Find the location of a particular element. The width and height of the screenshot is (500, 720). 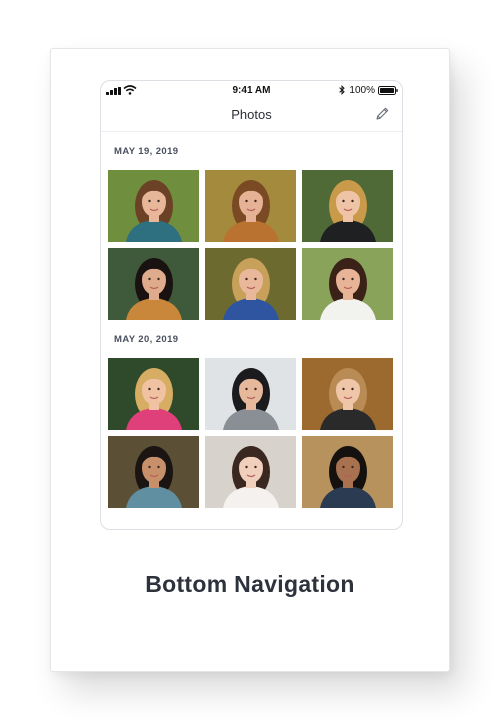

navigation-bar: Photos is located at coordinates (251, 116).